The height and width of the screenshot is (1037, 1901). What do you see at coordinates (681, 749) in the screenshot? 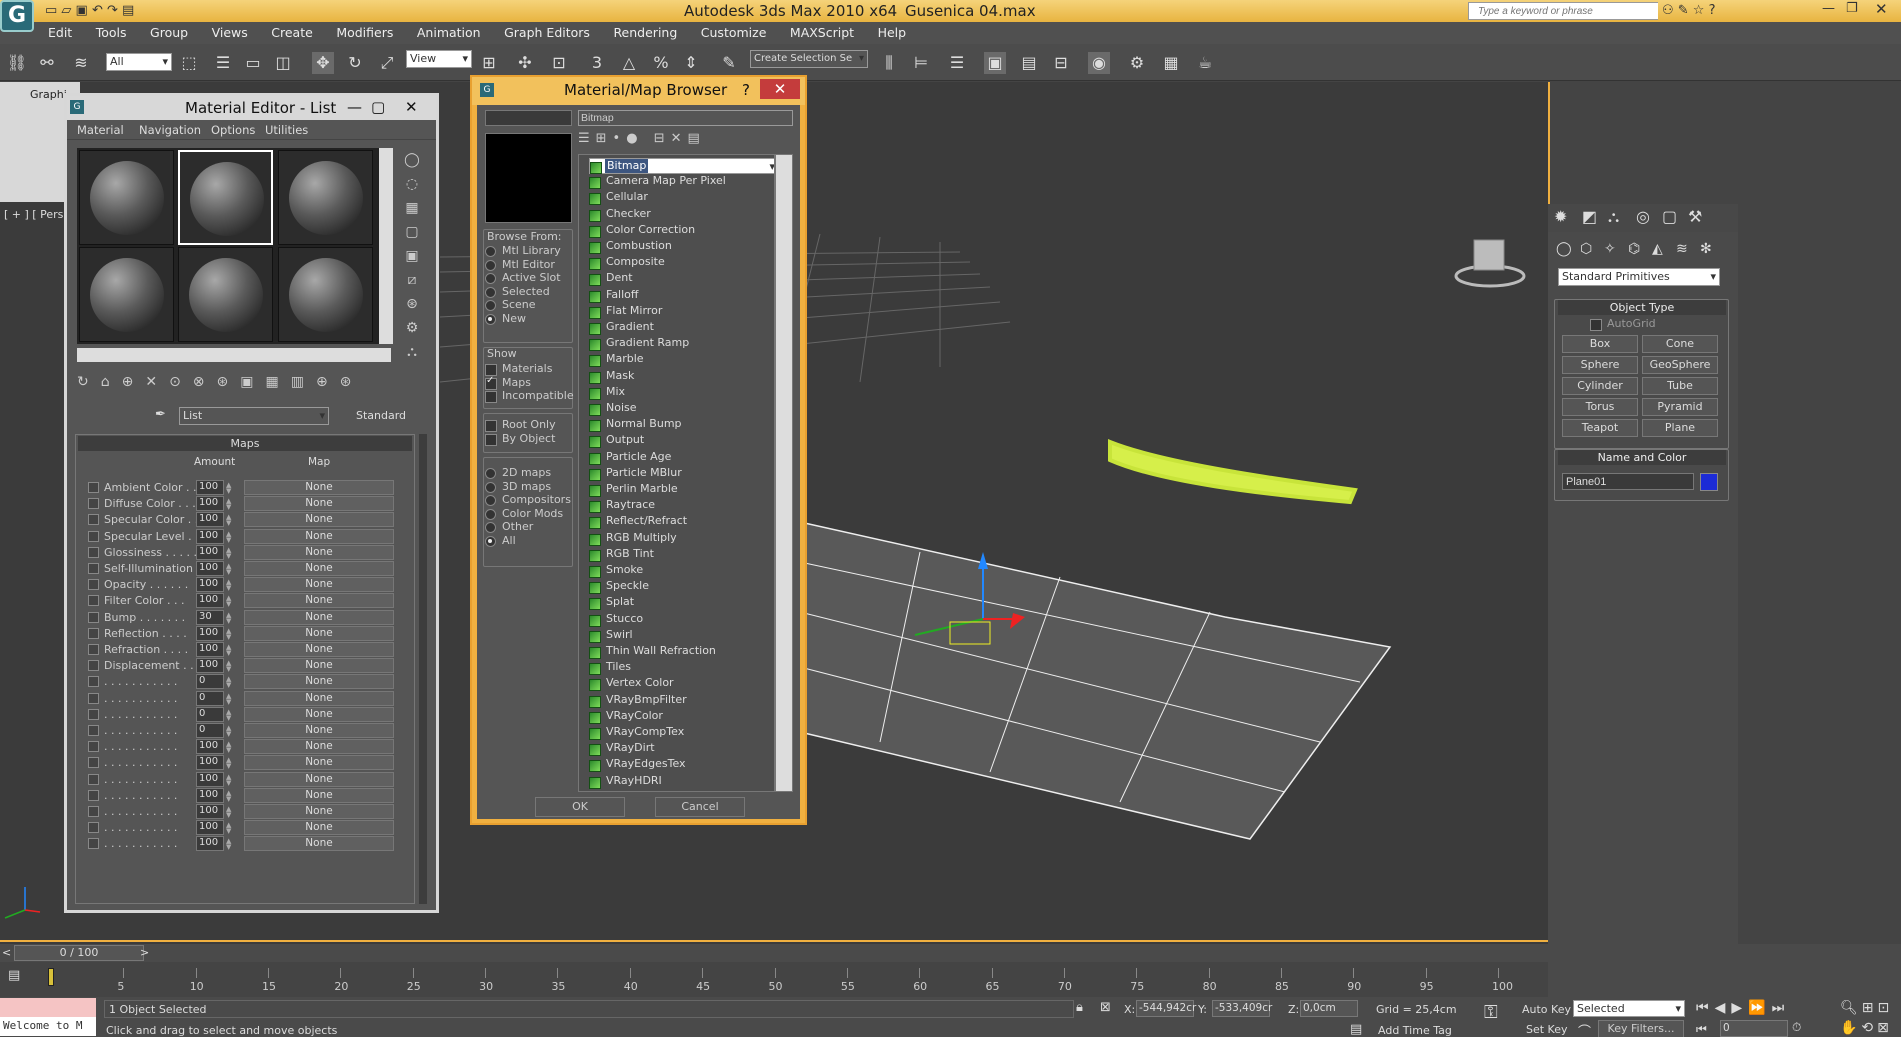
I see `map-item: VRayDirt` at bounding box center [681, 749].